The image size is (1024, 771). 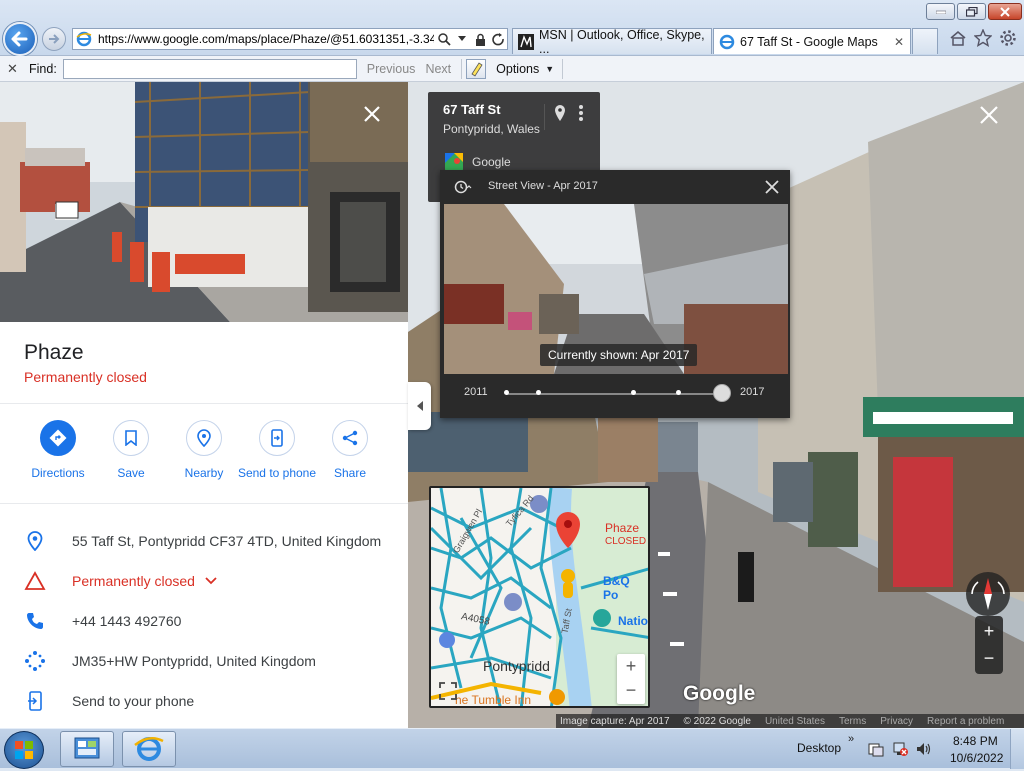 I want to click on closed-status-row: Permanently closed, so click(x=204, y=581).